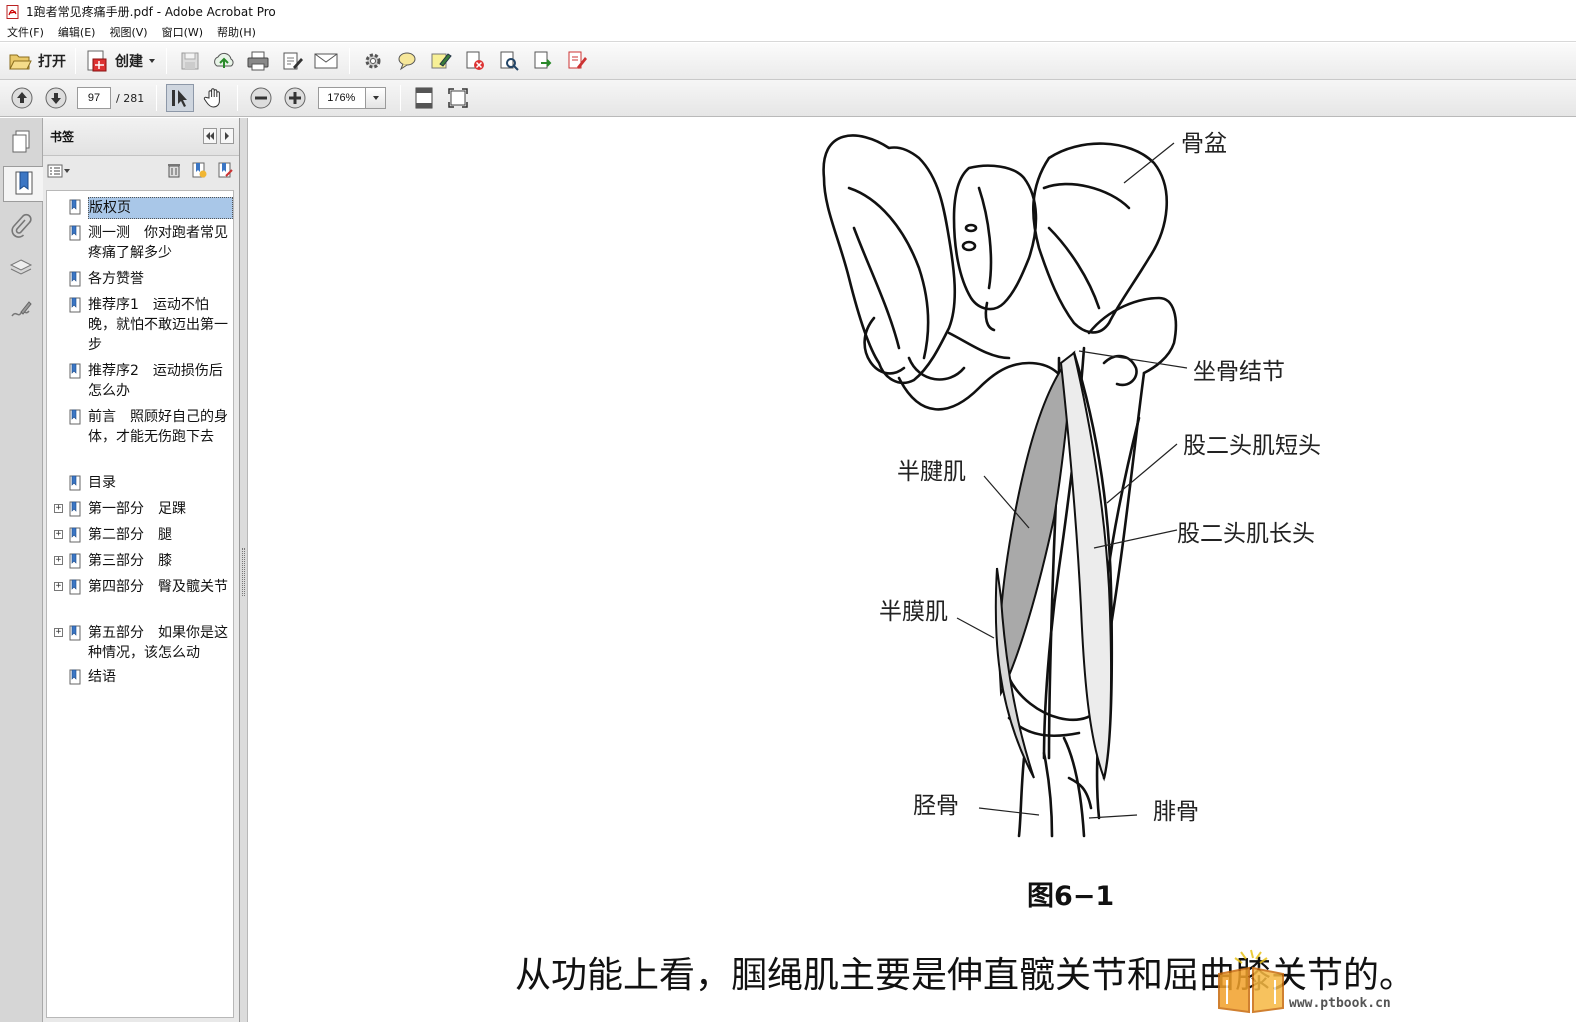 The height and width of the screenshot is (1022, 1576). I want to click on hand-tool-button, so click(214, 98).